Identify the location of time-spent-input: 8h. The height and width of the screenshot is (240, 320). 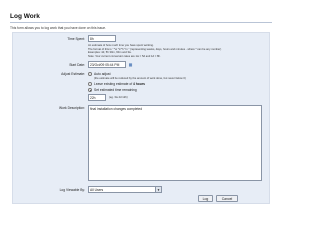
(102, 38).